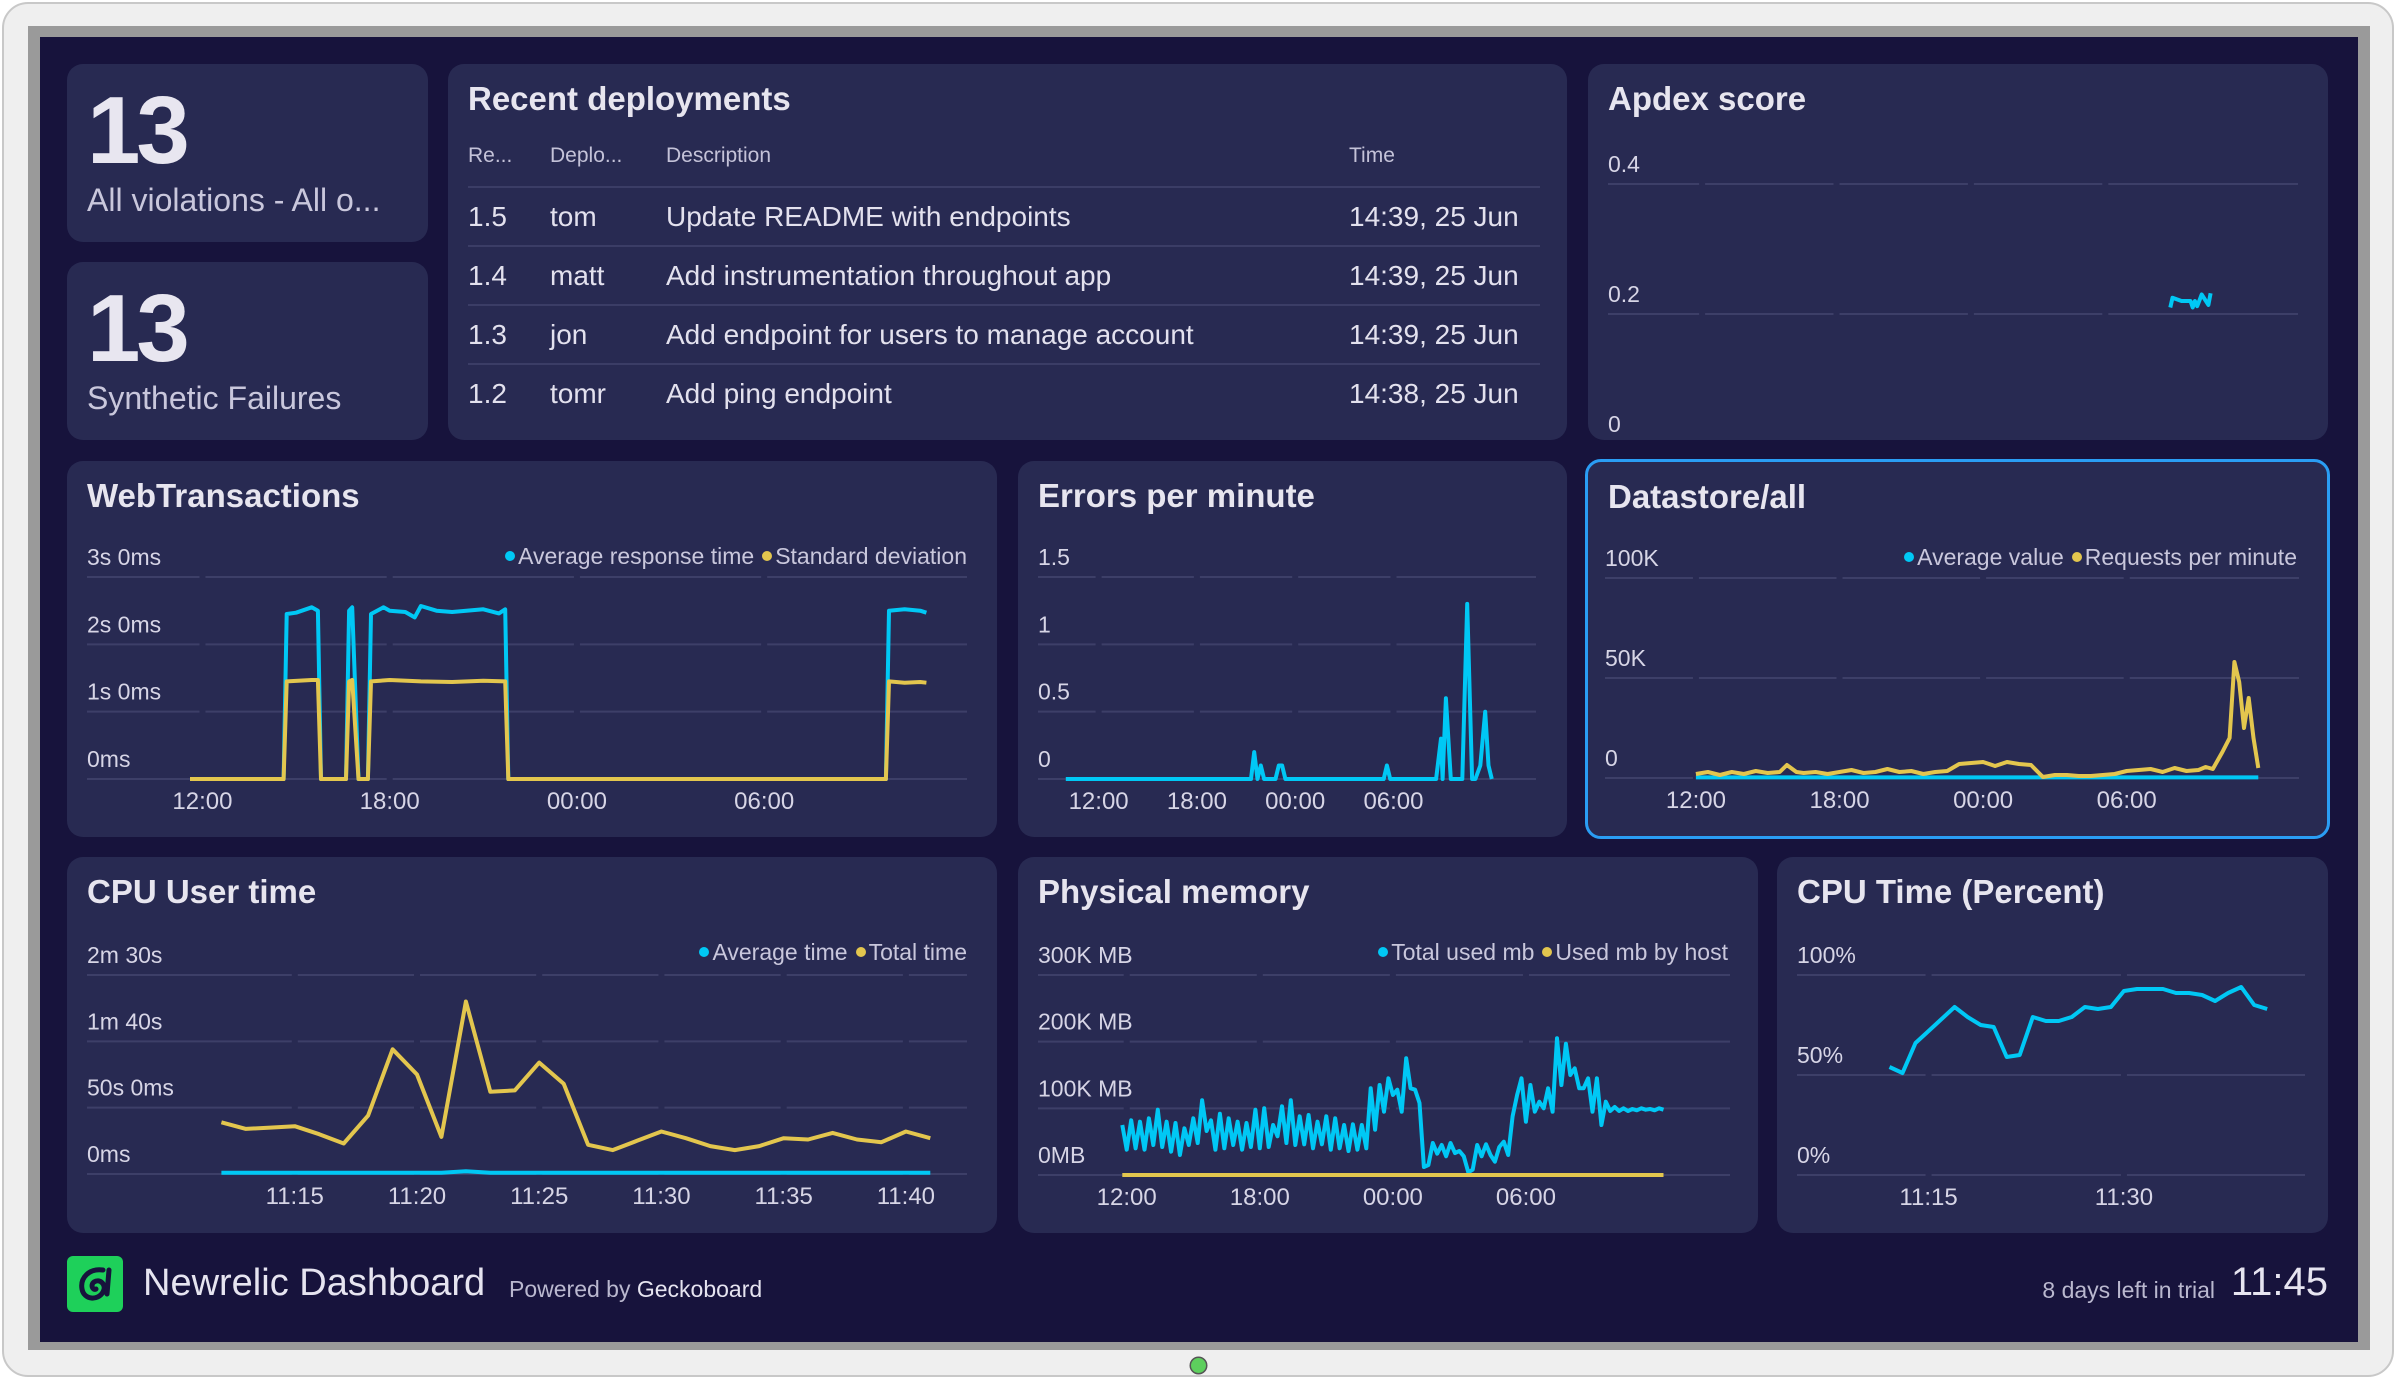  Describe the element at coordinates (1820, 1055) in the screenshot. I see `y-tick-label: 50%` at that location.